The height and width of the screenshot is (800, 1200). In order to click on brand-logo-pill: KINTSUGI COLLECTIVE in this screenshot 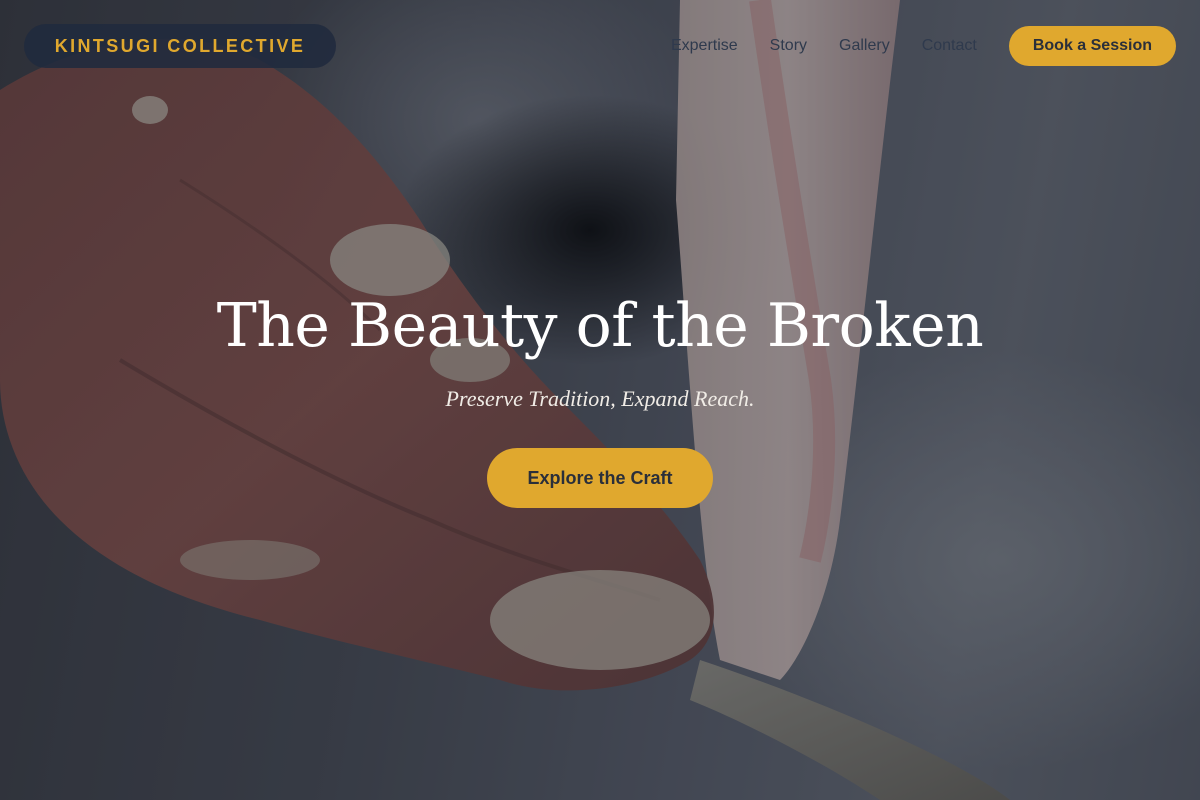, I will do `click(180, 46)`.